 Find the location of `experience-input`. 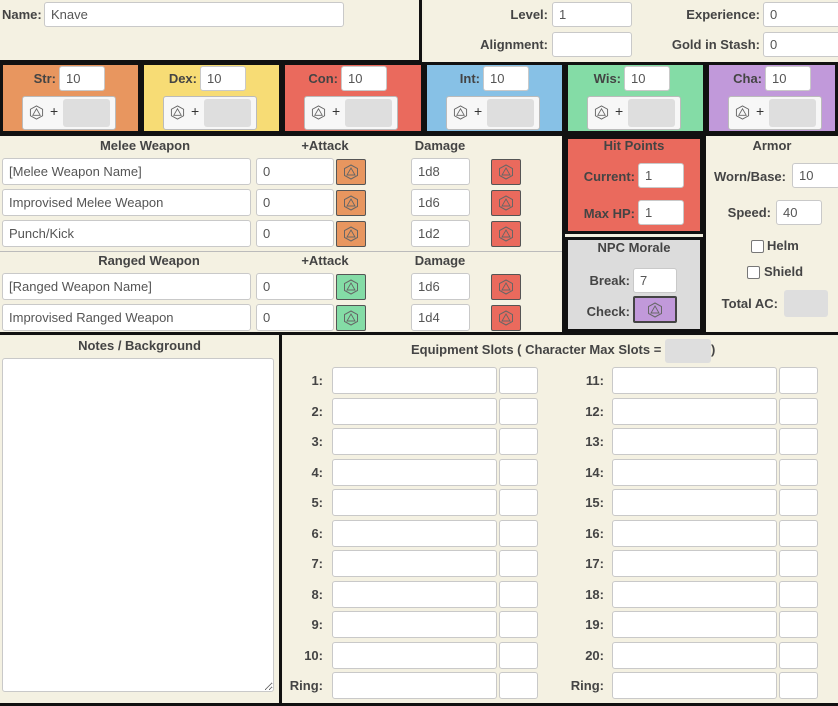

experience-input is located at coordinates (800, 14).